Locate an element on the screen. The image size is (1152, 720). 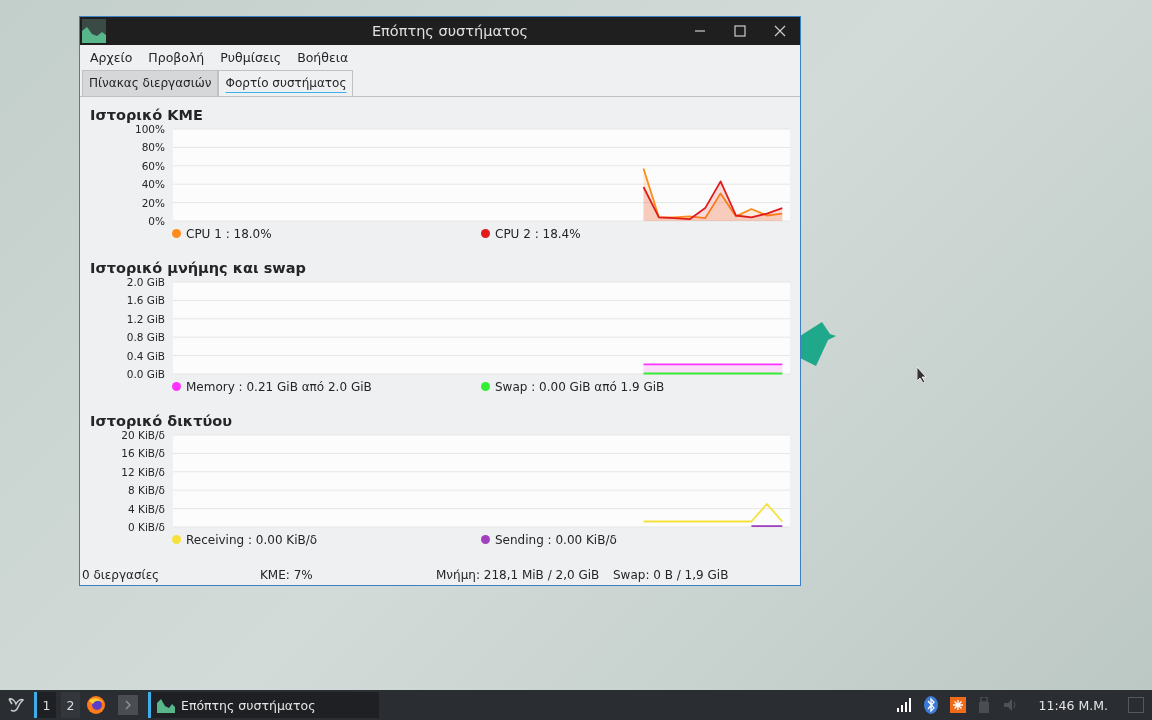
pointer-icon is located at coordinates (922, 375).